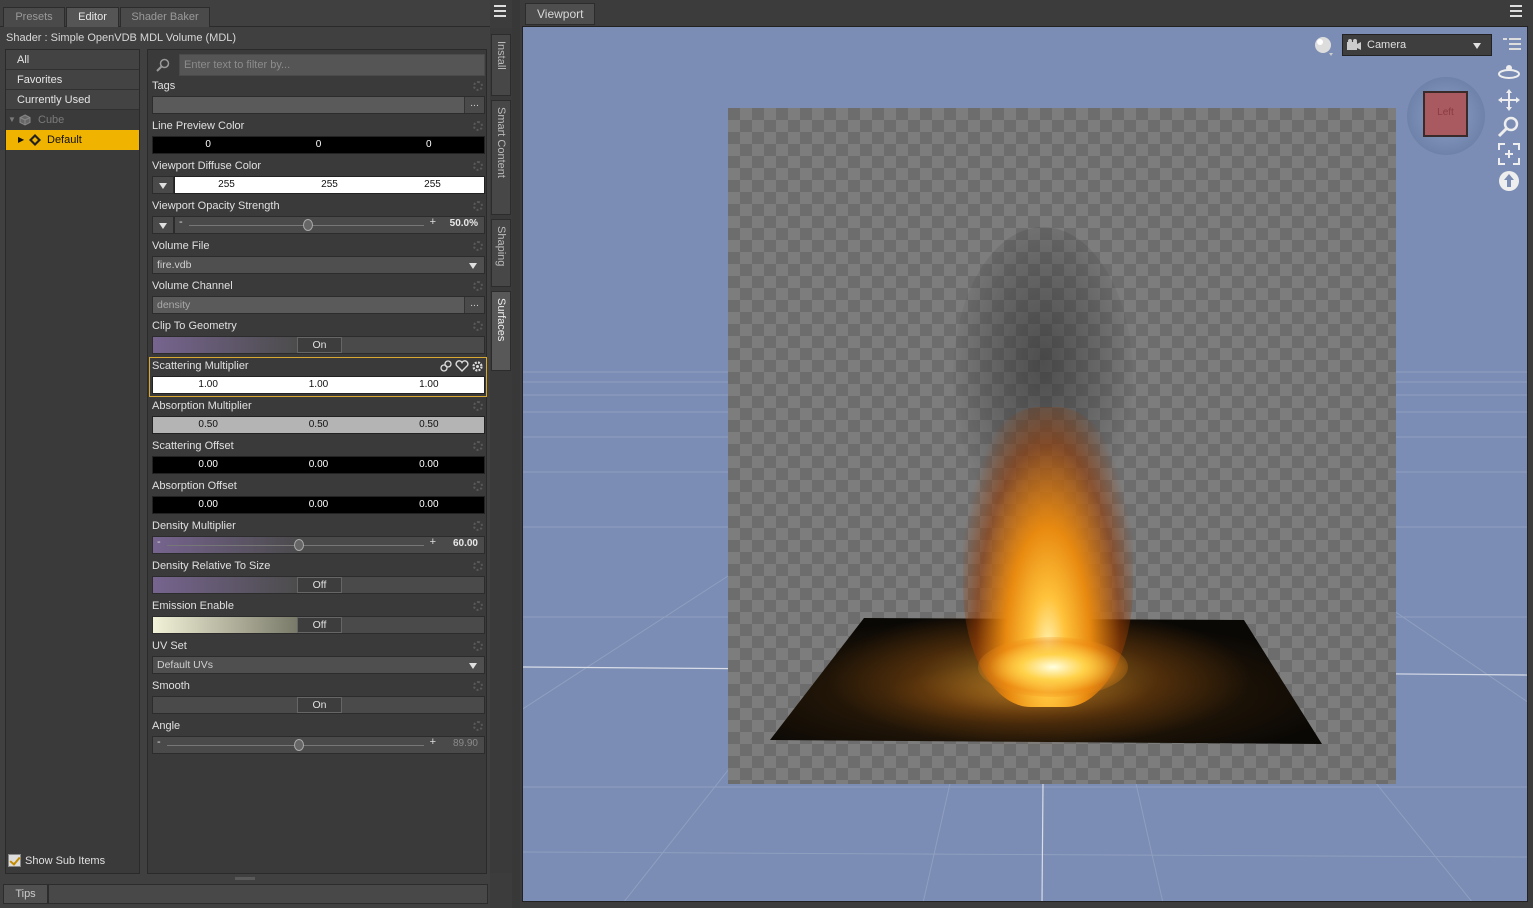  I want to click on side-tab-shaping: Shaping, so click(501, 253).